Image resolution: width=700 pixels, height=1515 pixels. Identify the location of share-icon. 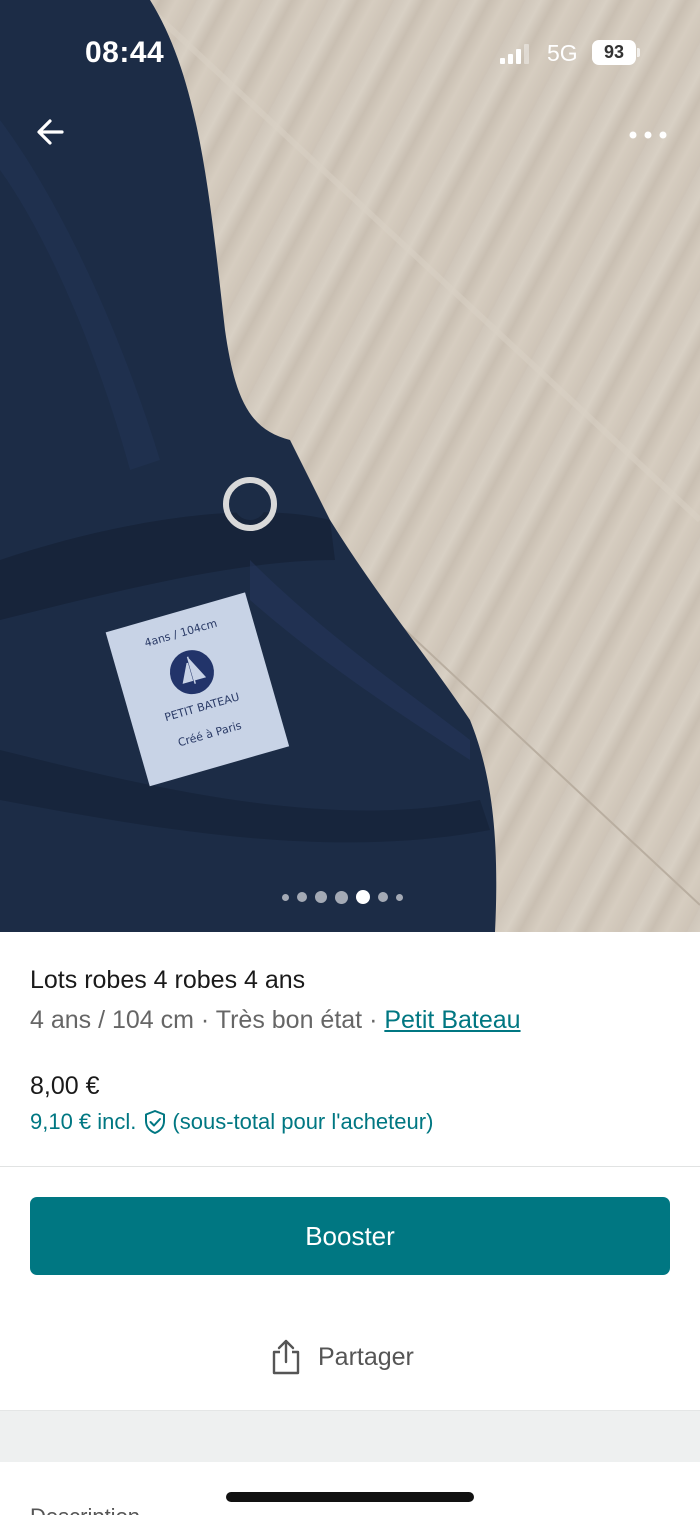
(286, 1357).